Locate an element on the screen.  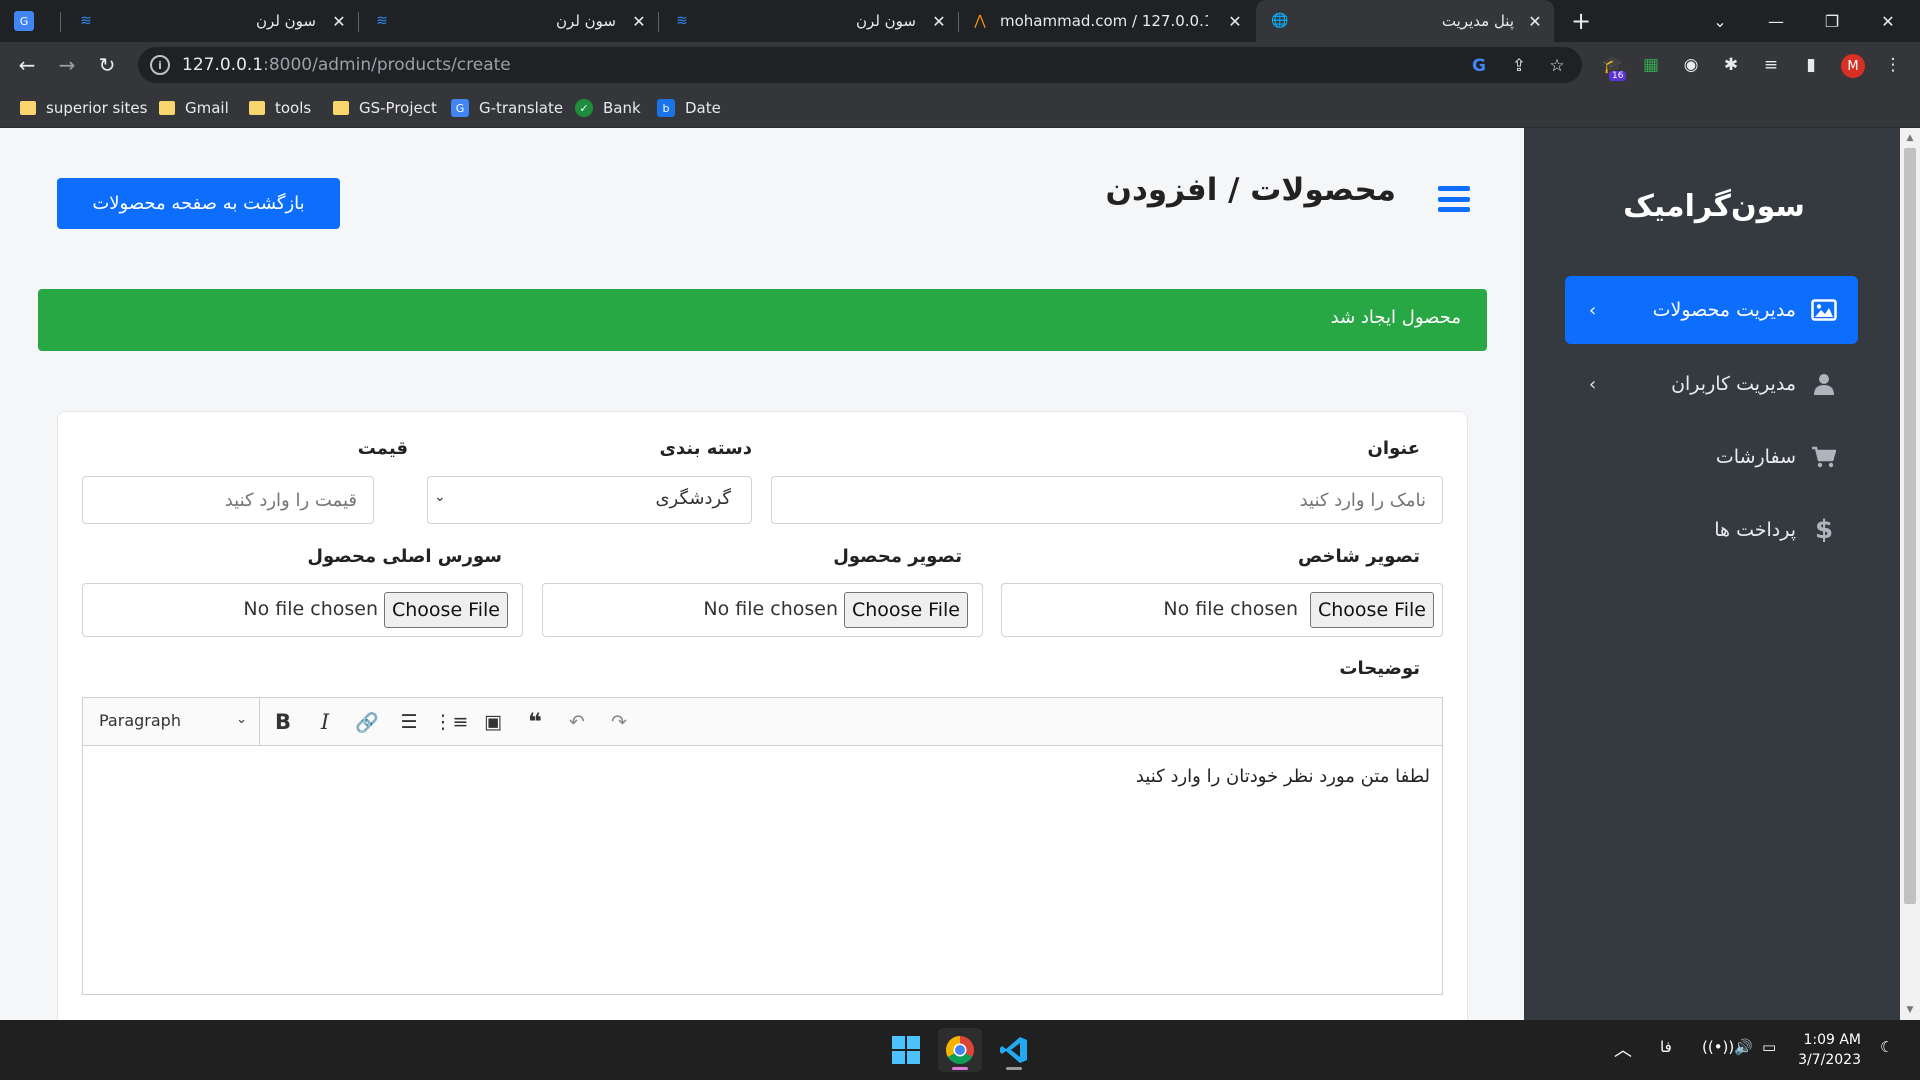
back-arrow-icon: ← is located at coordinates (27, 65).